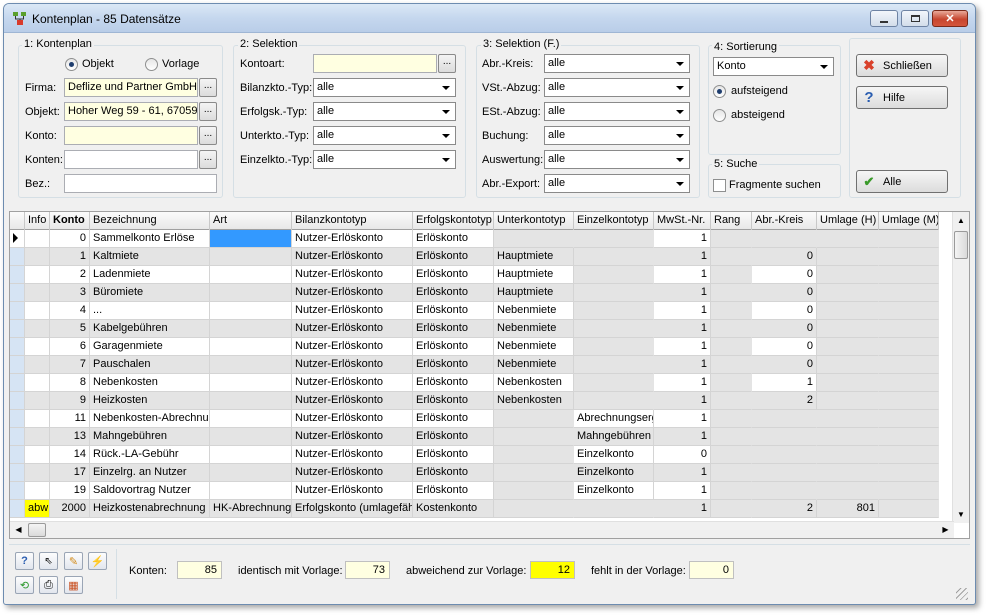 This screenshot has height=615, width=990. I want to click on cell-bez: Sammelkonto Erlöse, so click(150, 239).